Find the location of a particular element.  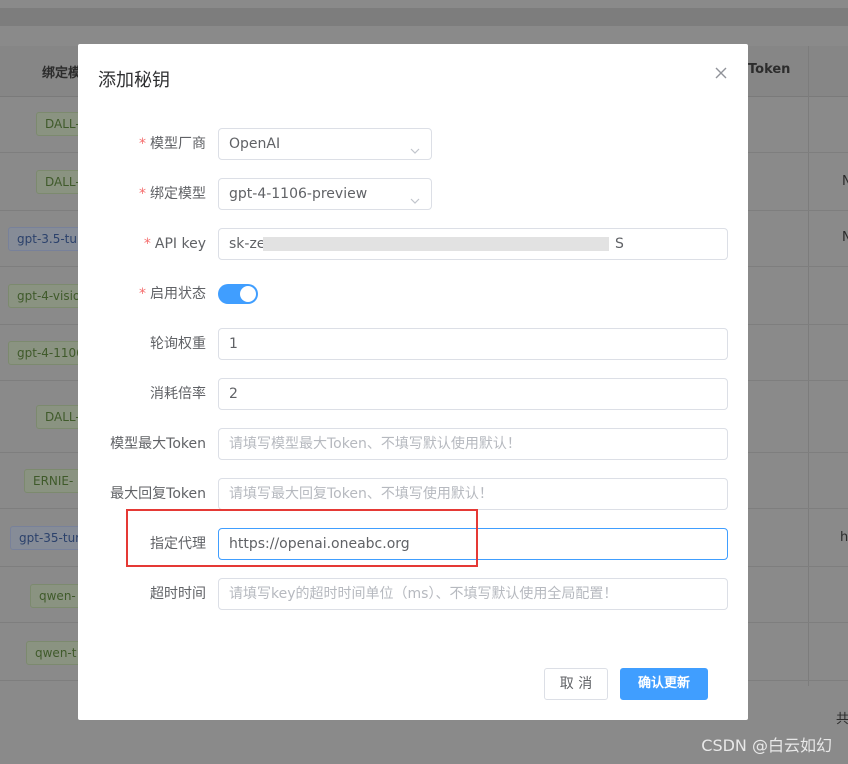

weight-field: 轮询权重 1 is located at coordinates (413, 344).